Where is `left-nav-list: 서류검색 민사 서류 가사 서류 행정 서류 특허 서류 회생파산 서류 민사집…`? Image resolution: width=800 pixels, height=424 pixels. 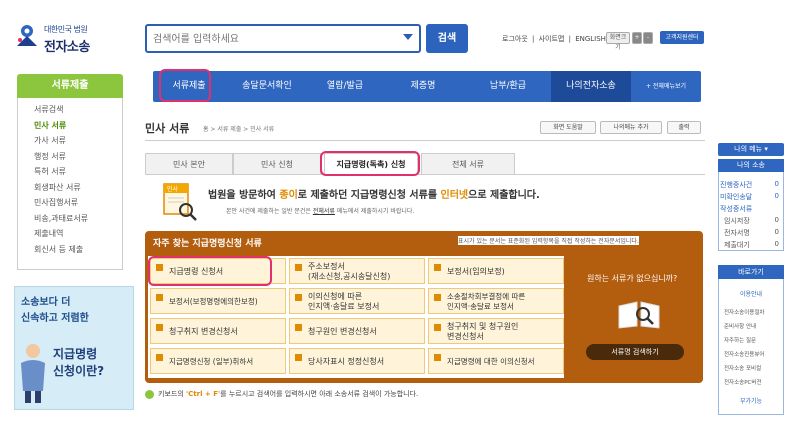
left-nav-list: 서류검색 민사 서류 가사 서류 행정 서류 특허 서류 회생파산 서류 민사집… is located at coordinates (70, 184).